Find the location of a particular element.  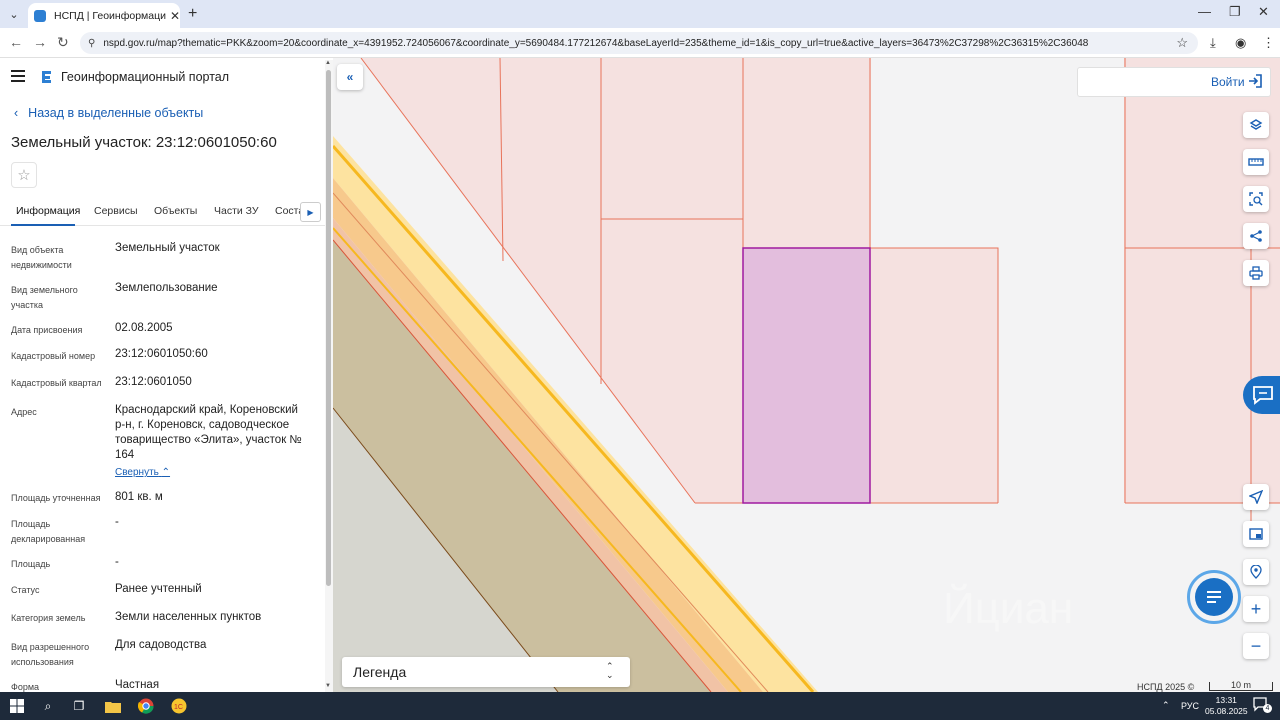

tab-close-icon: ✕ is located at coordinates (175, 16).